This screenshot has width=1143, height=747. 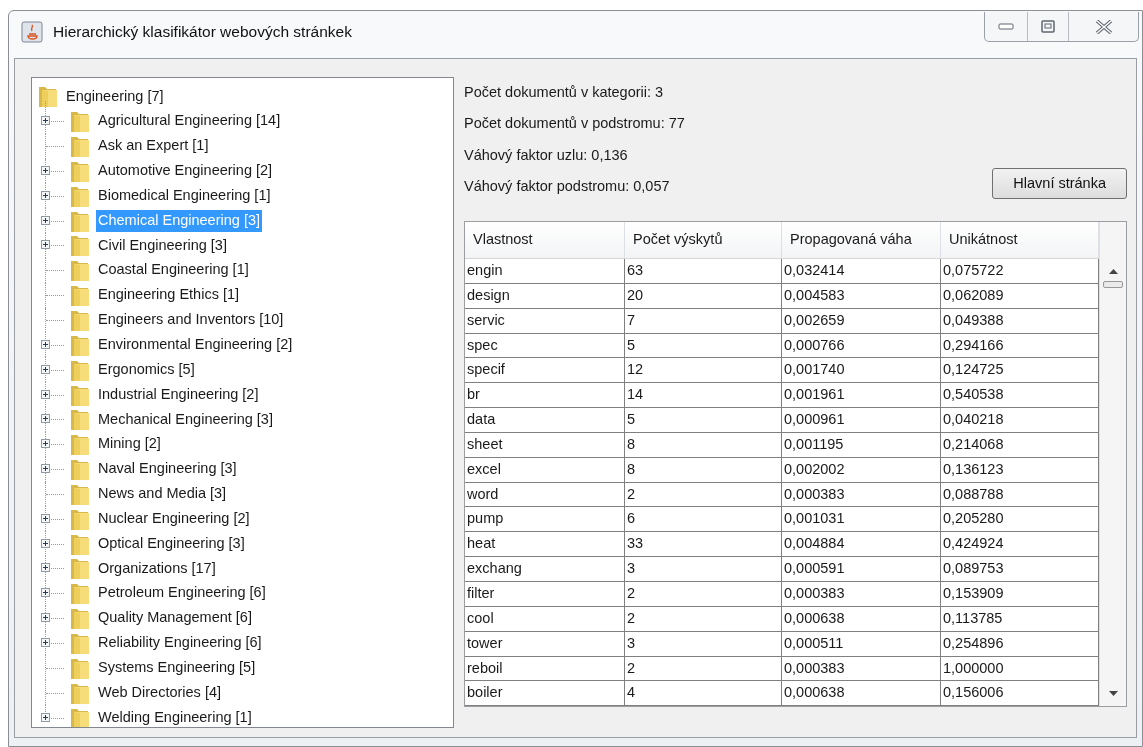 I want to click on tree-item: Mining [2], so click(x=129, y=444).